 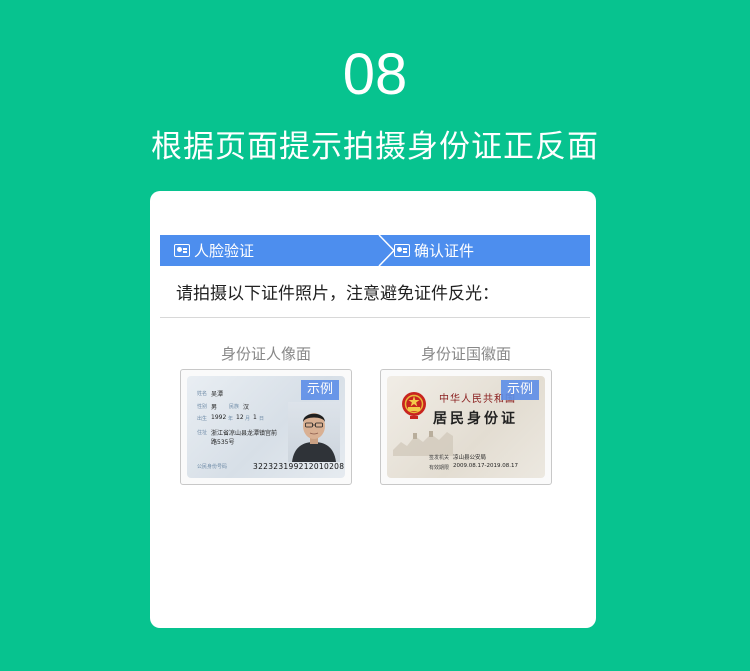 I want to click on id-number-value: 322323199212010208, so click(x=299, y=466).